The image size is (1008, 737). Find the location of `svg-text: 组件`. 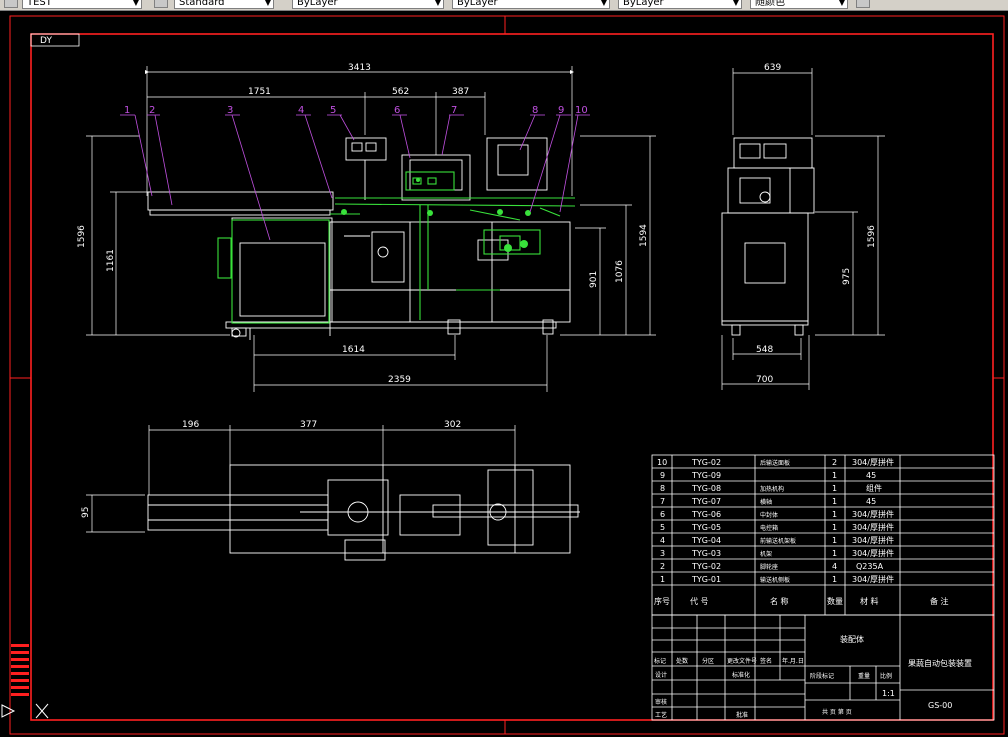

svg-text: 组件 is located at coordinates (874, 488).